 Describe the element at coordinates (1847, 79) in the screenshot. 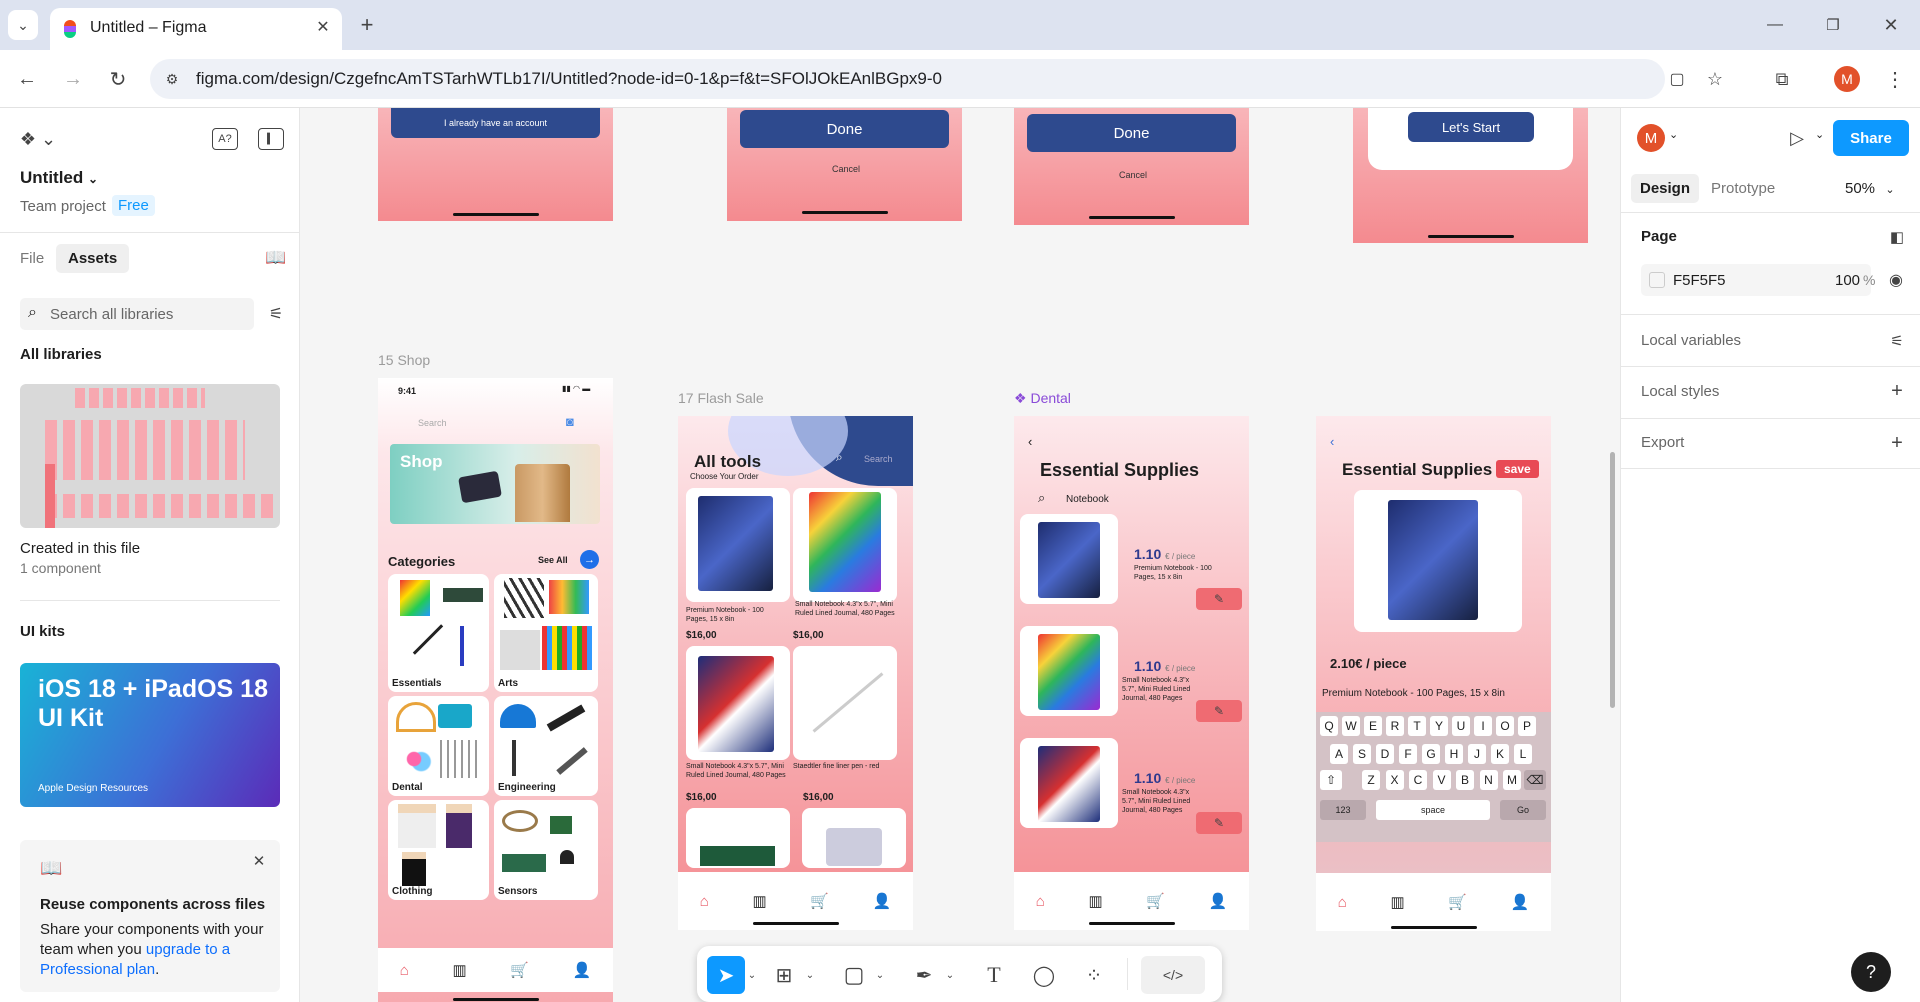

I see `profile-avatar: M` at that location.